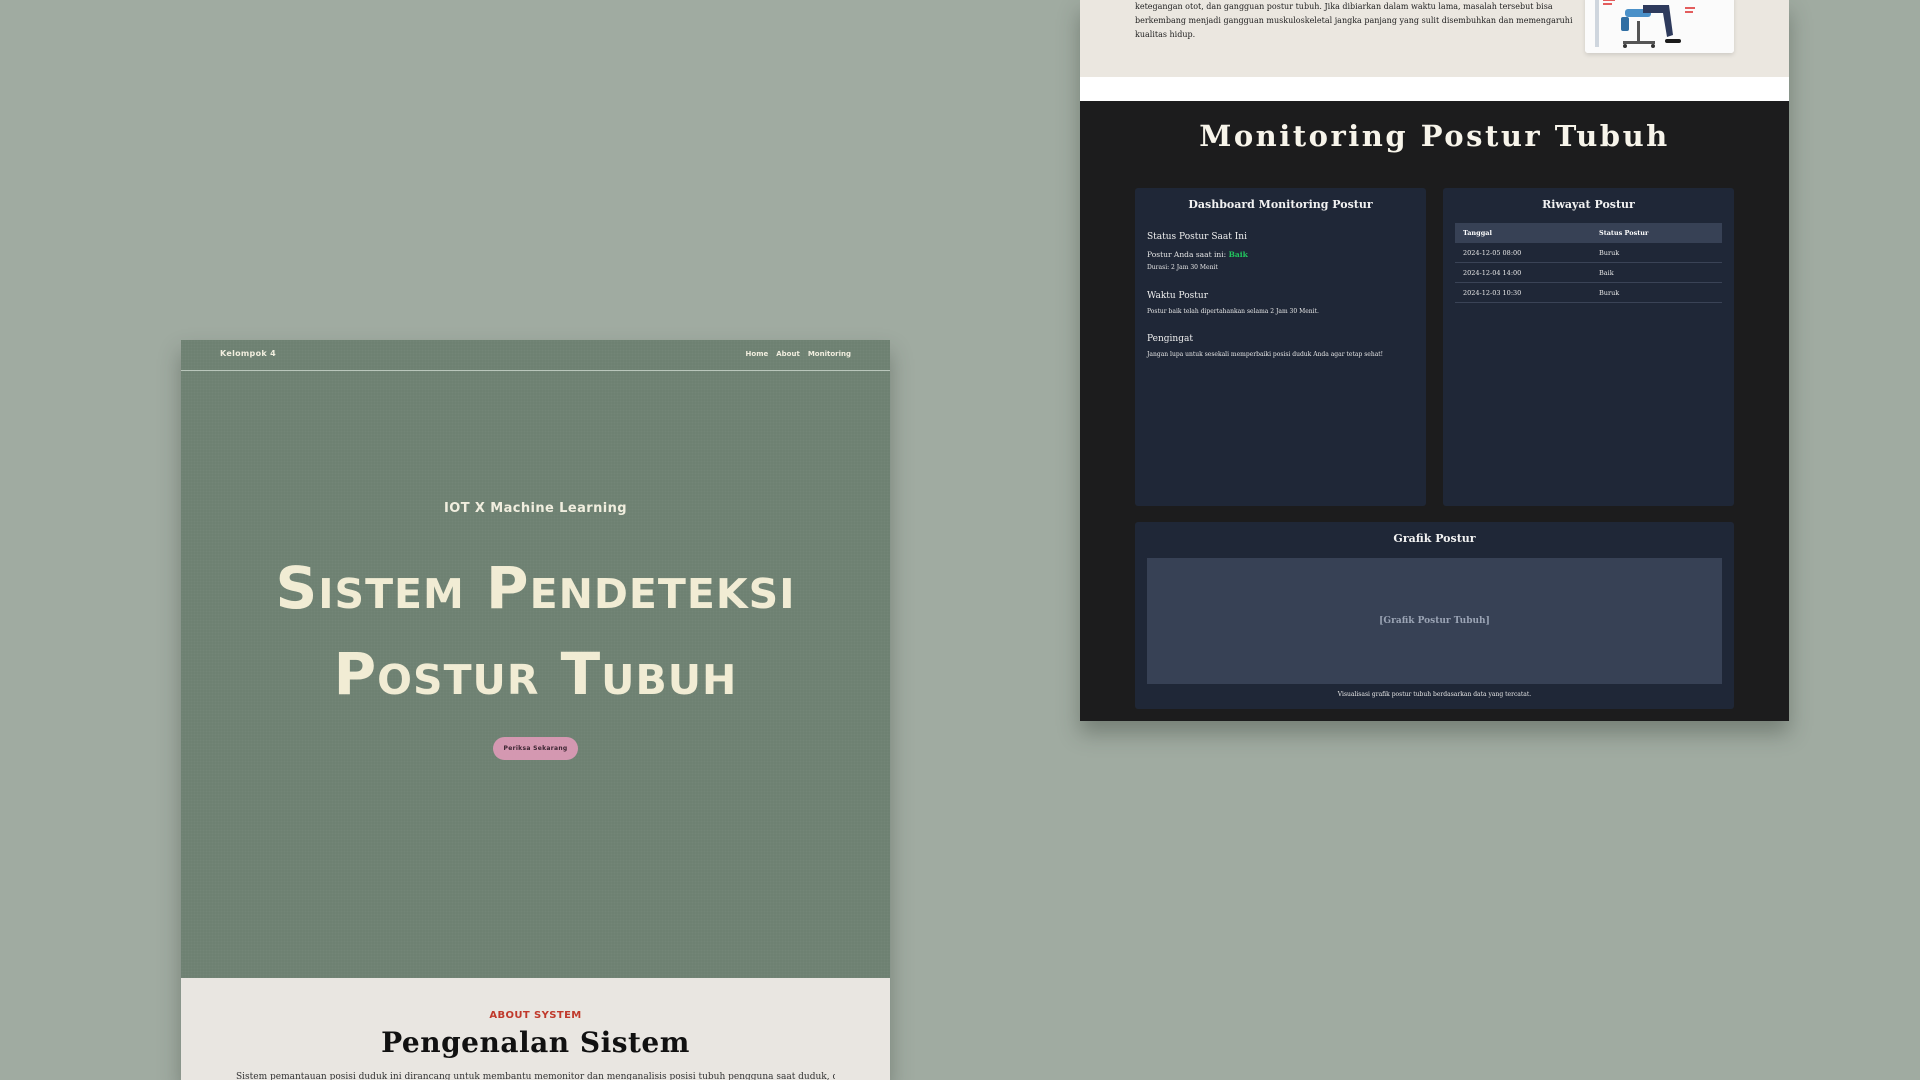  I want to click on brand-logo: Kelompok 4, so click(248, 353).